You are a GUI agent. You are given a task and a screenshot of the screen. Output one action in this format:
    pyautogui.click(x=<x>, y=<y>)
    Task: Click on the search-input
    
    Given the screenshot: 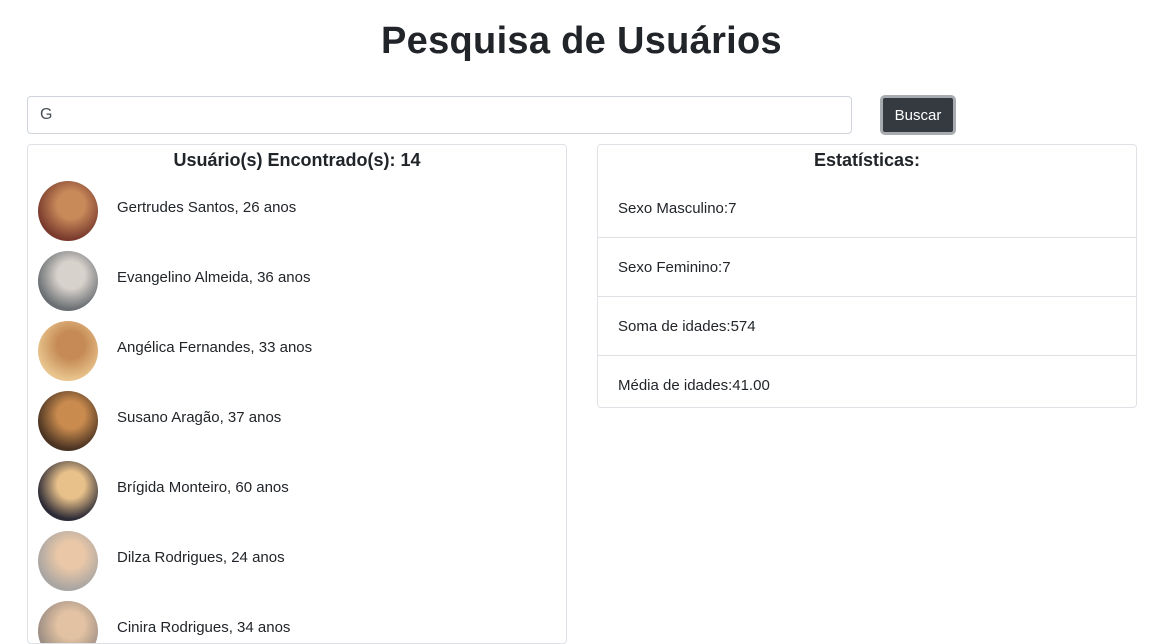 What is the action you would take?
    pyautogui.click(x=439, y=115)
    